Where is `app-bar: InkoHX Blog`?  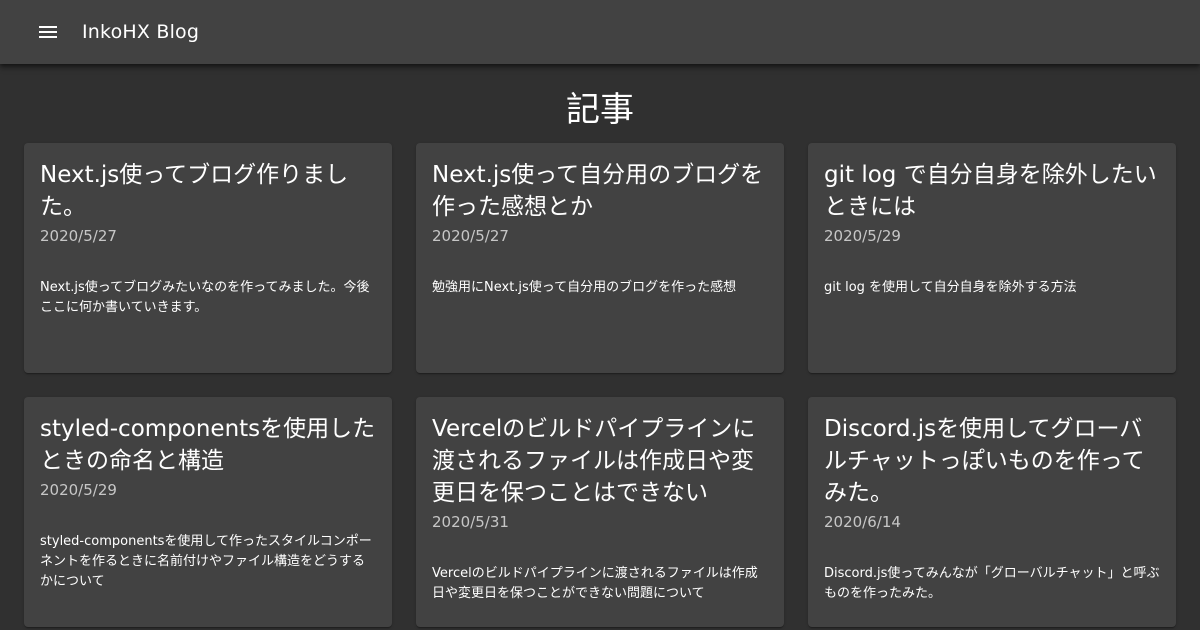 app-bar: InkoHX Blog is located at coordinates (600, 32).